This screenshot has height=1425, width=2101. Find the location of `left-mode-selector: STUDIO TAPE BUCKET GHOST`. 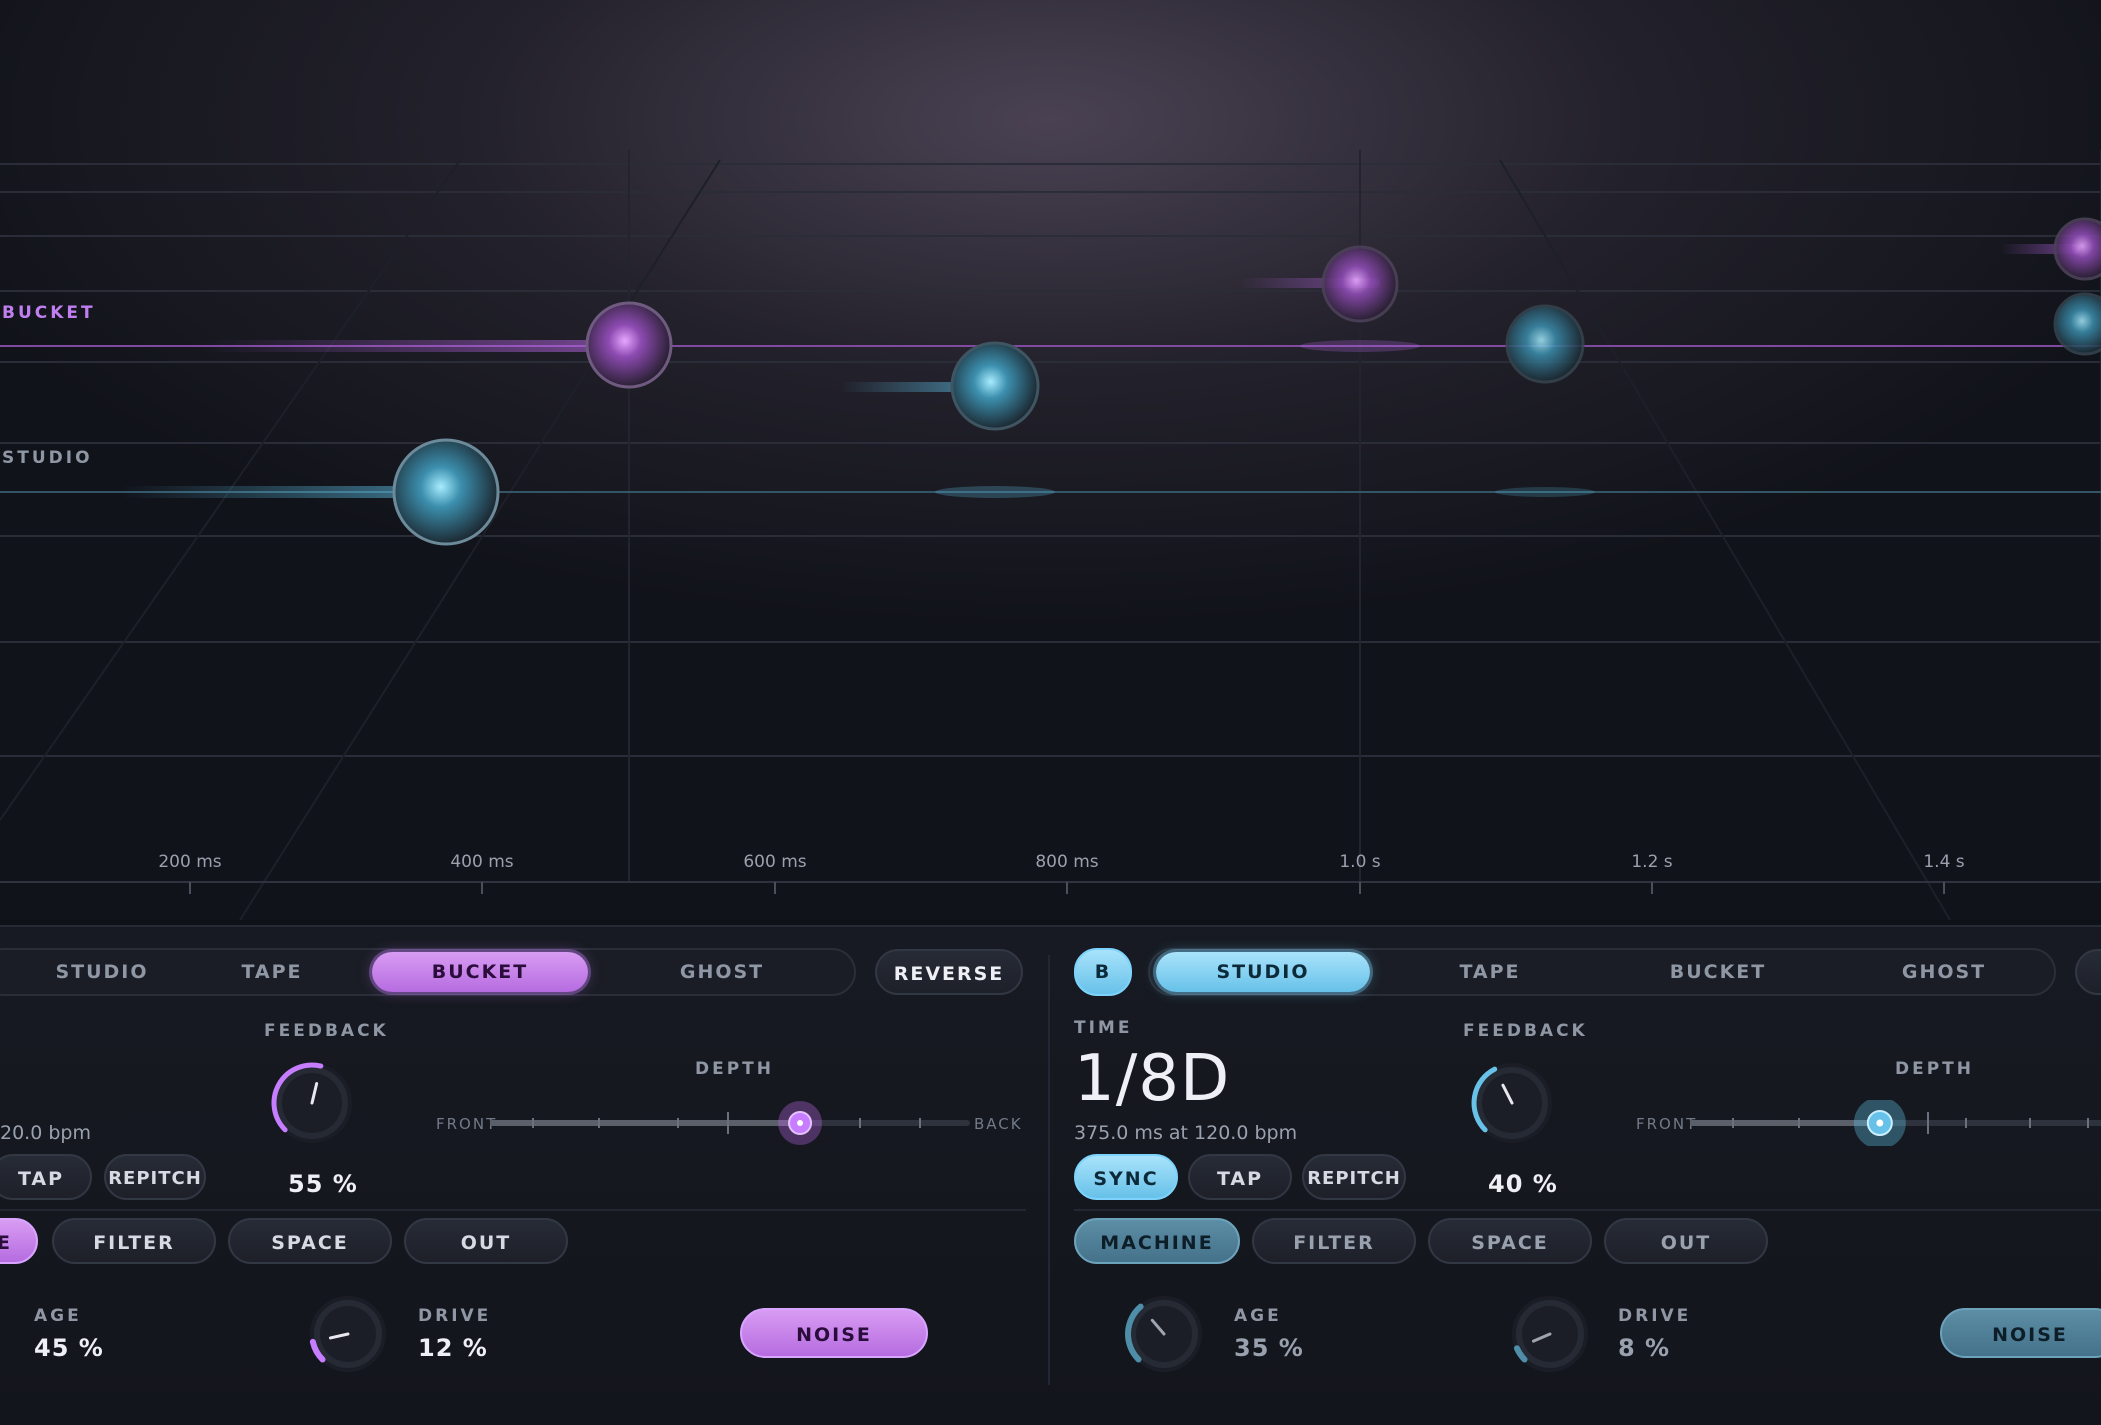

left-mode-selector: STUDIO TAPE BUCKET GHOST is located at coordinates (428, 972).